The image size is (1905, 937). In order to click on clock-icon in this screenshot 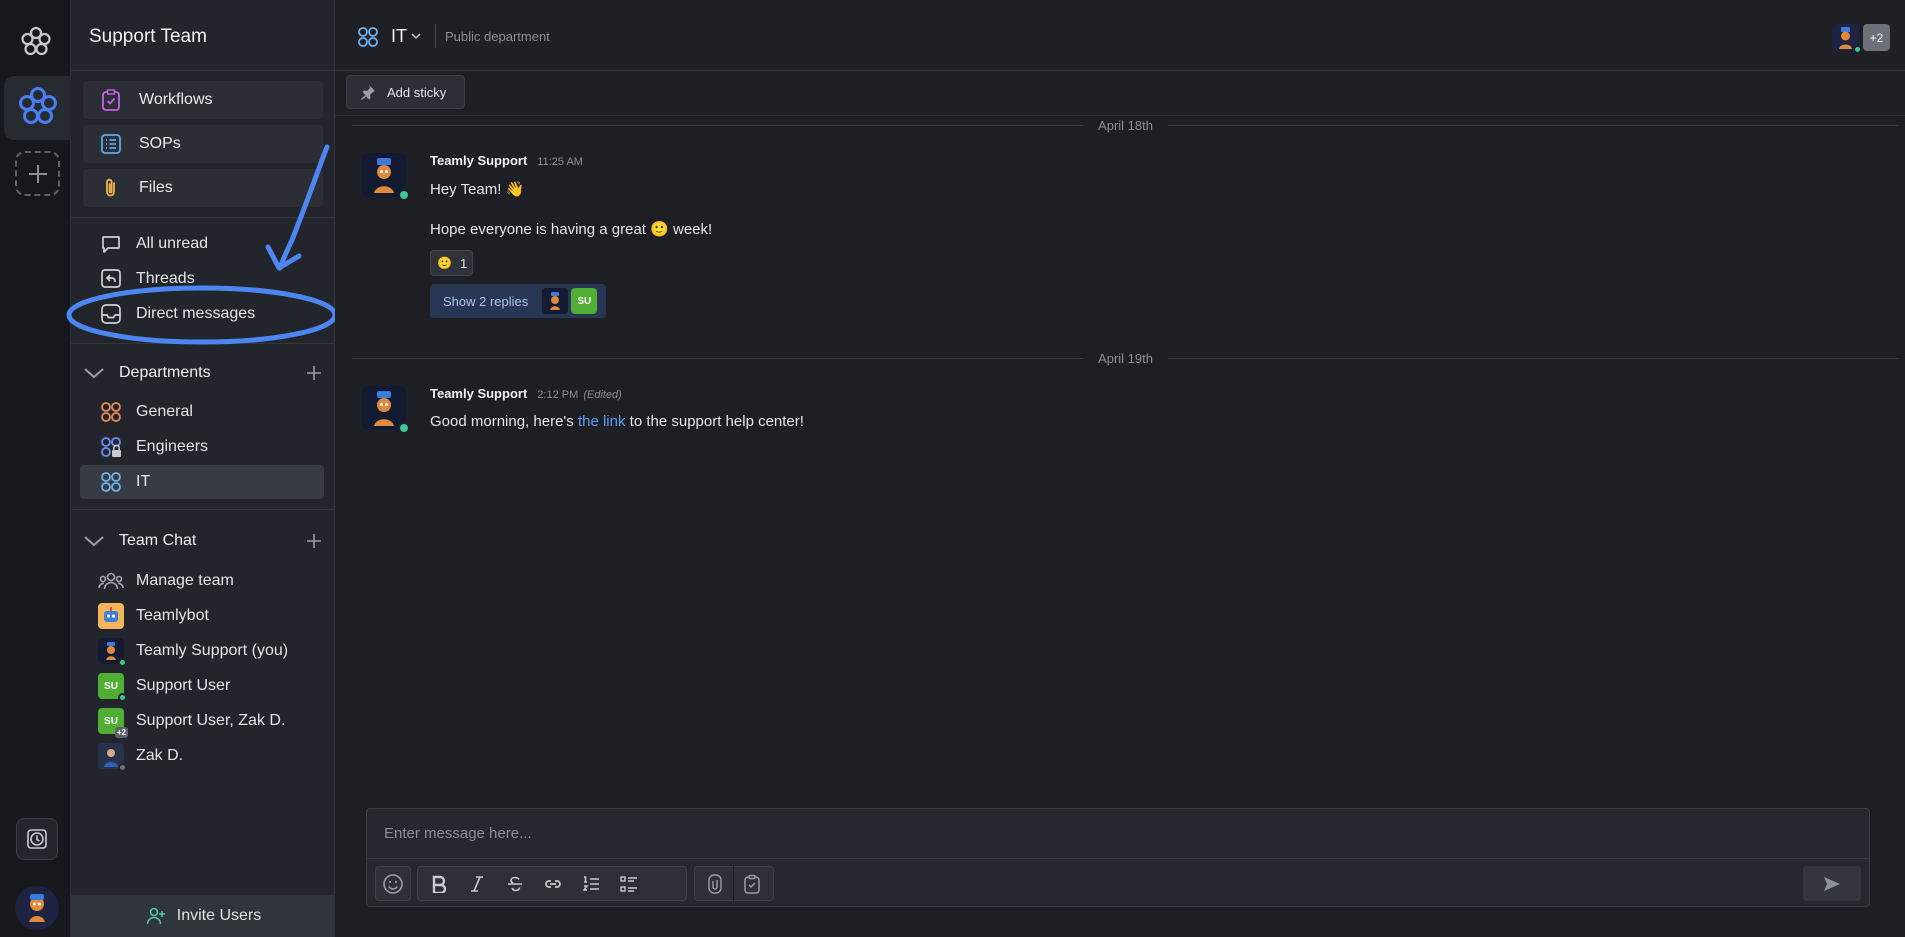, I will do `click(37, 839)`.